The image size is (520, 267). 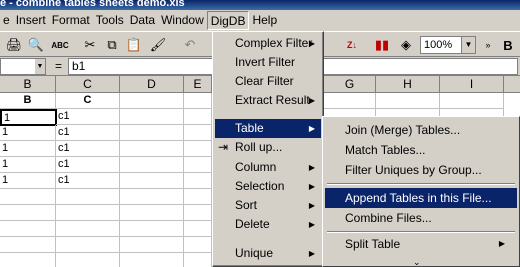 What do you see at coordinates (134, 45) in the screenshot?
I see `paste-icon: 📋` at bounding box center [134, 45].